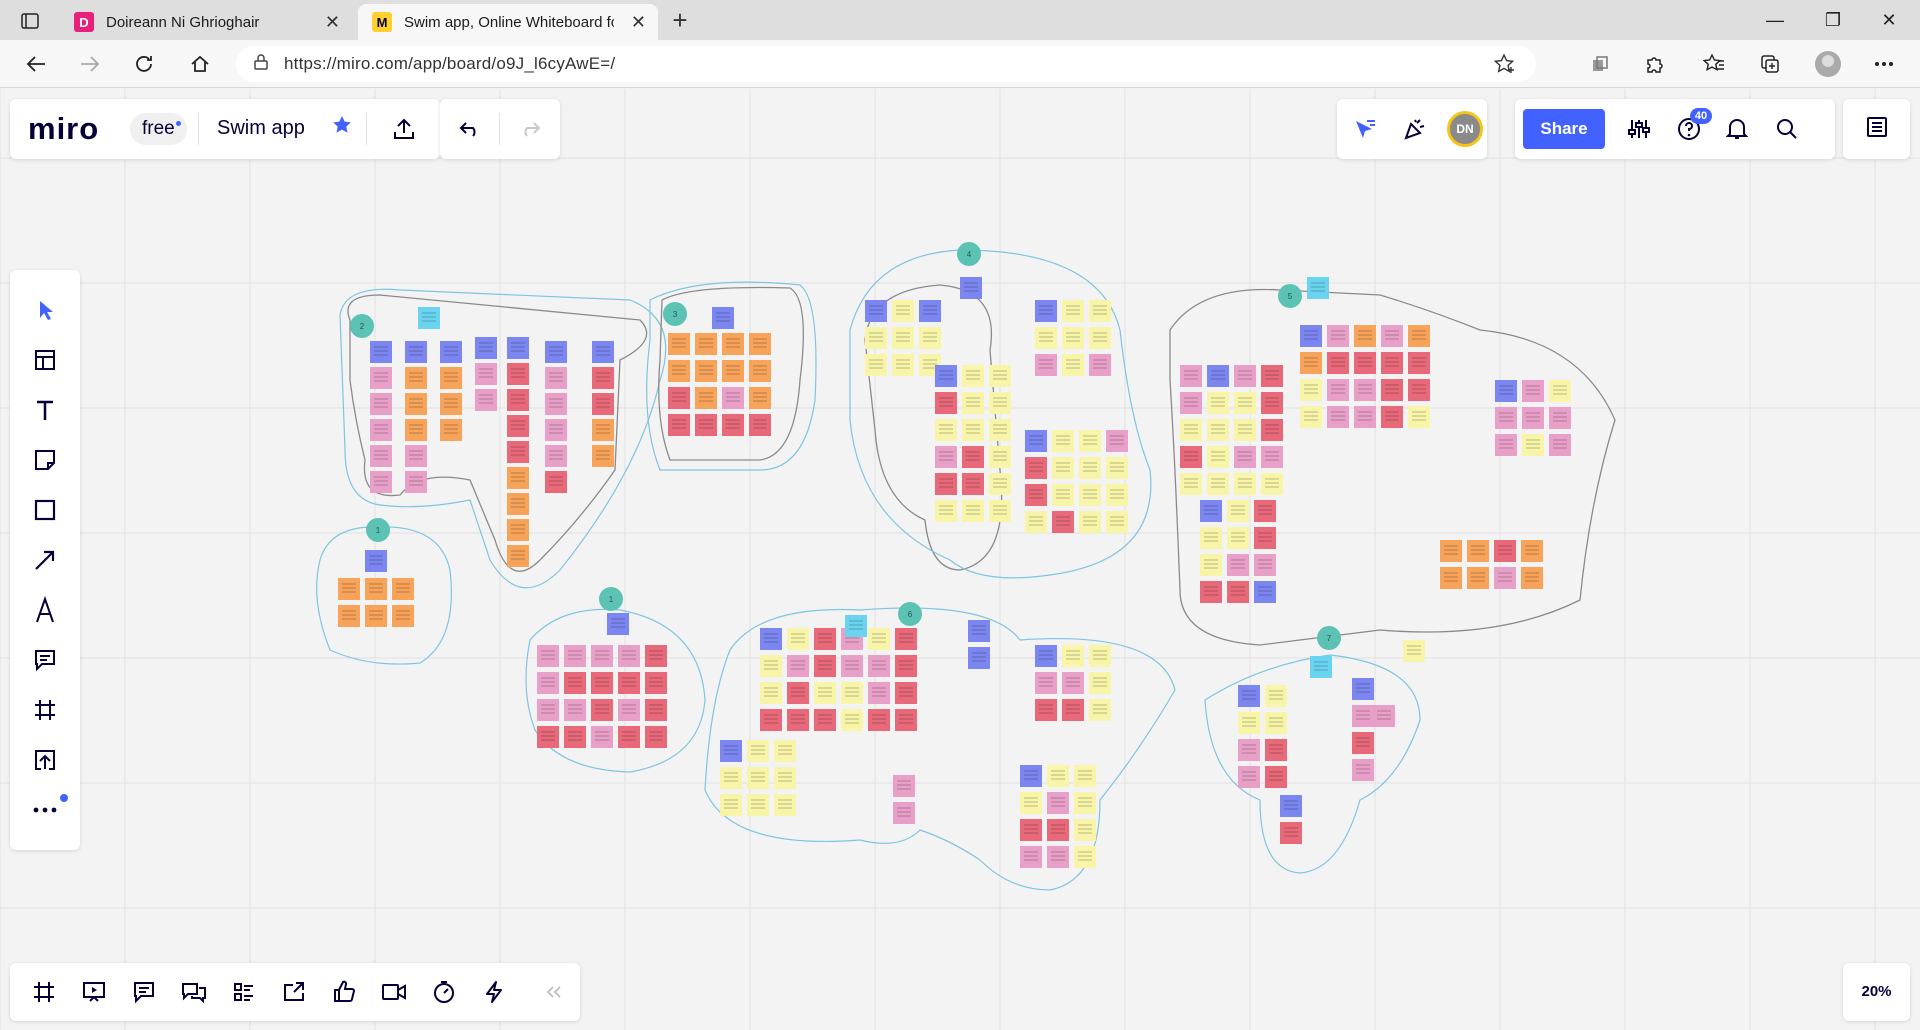 This screenshot has height=1030, width=1920. Describe the element at coordinates (1639, 129) in the screenshot. I see `settings-sliders-icon` at that location.